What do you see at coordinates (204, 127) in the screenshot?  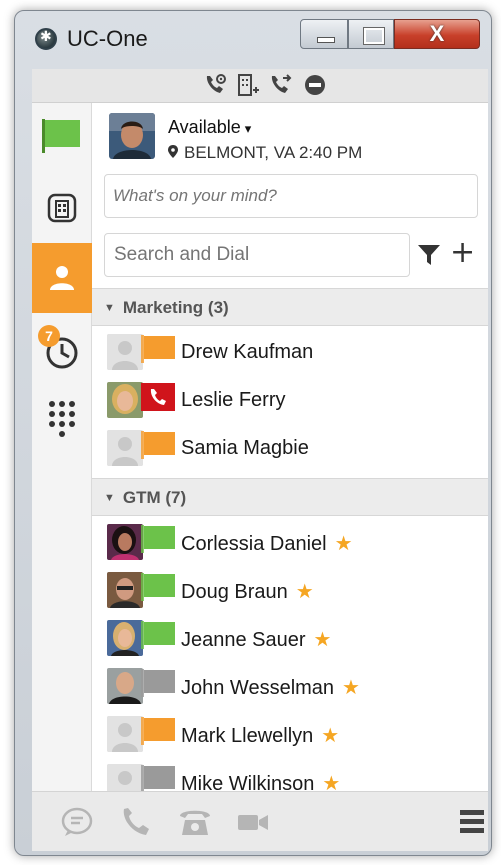 I see `presence-label: Available` at bounding box center [204, 127].